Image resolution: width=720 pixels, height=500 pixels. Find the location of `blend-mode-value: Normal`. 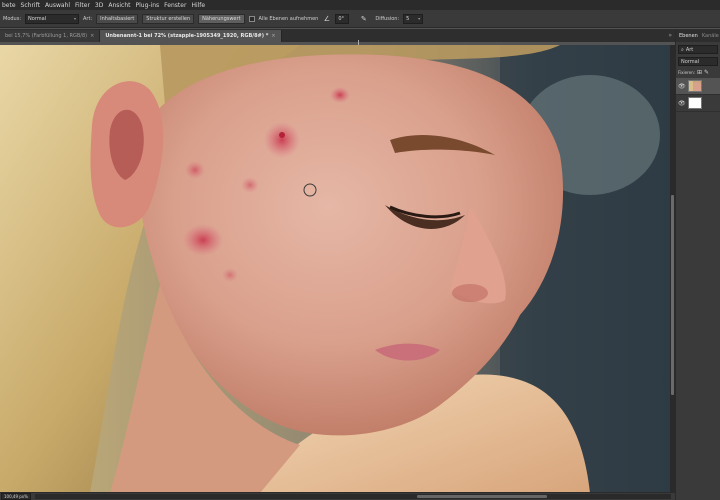

blend-mode-value: Normal is located at coordinates (690, 61).